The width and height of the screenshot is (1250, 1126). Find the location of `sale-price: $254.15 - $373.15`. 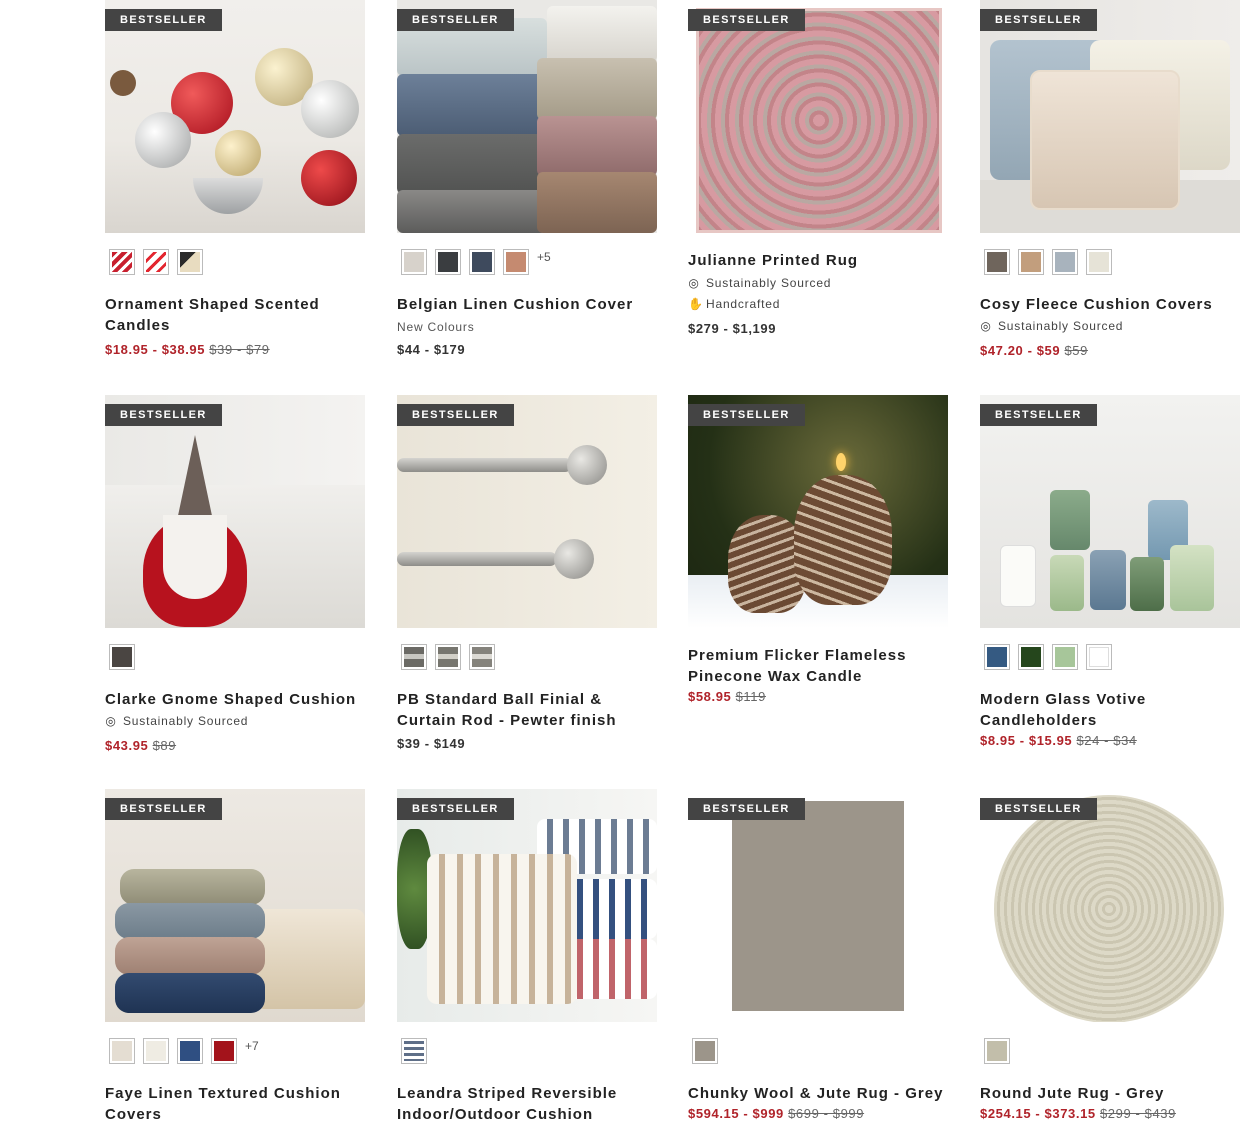

sale-price: $254.15 - $373.15 is located at coordinates (1038, 1113).